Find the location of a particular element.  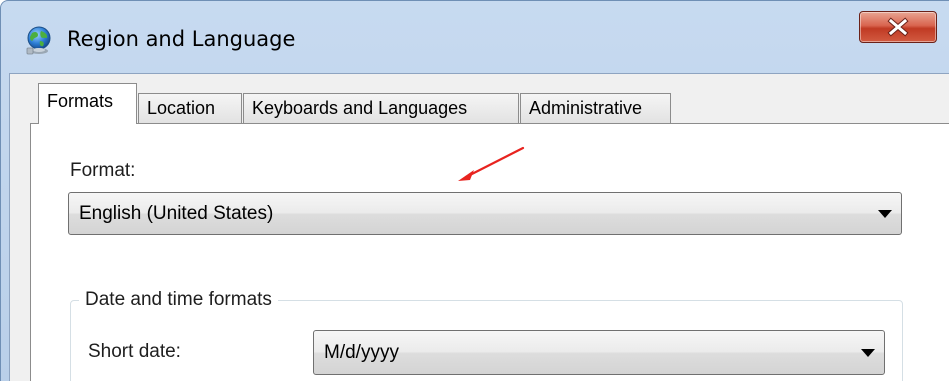

format-dropdown-value: English (United States) is located at coordinates (176, 213).